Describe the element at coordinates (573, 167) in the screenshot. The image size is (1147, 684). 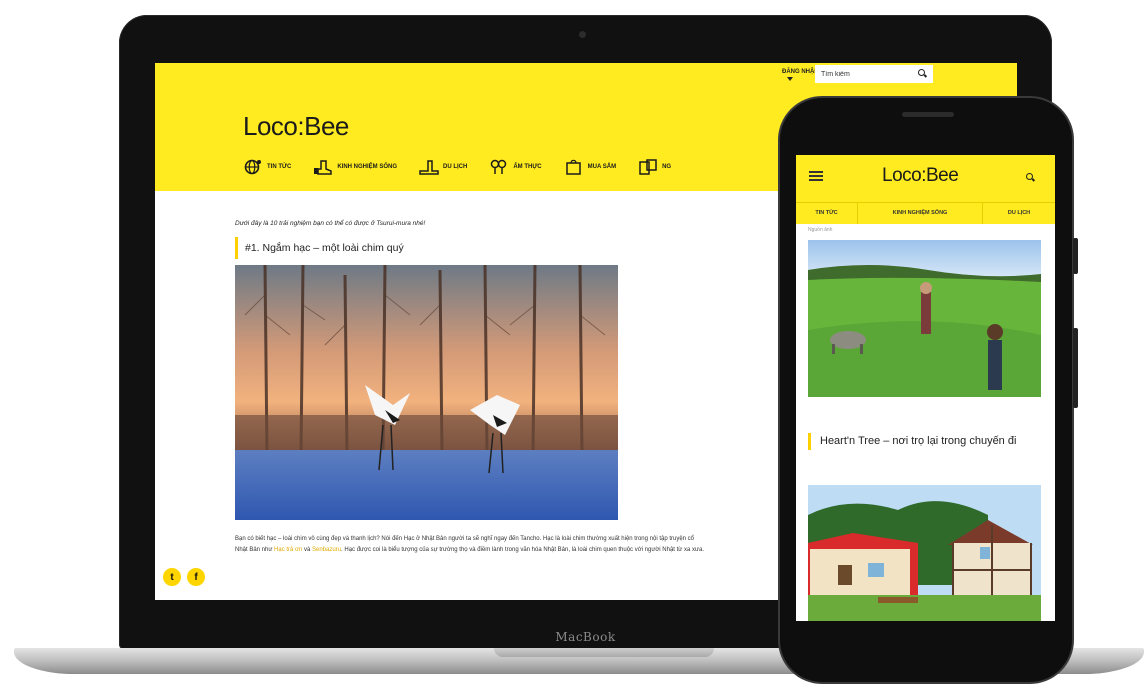
I see `shopping-bag-icon` at that location.